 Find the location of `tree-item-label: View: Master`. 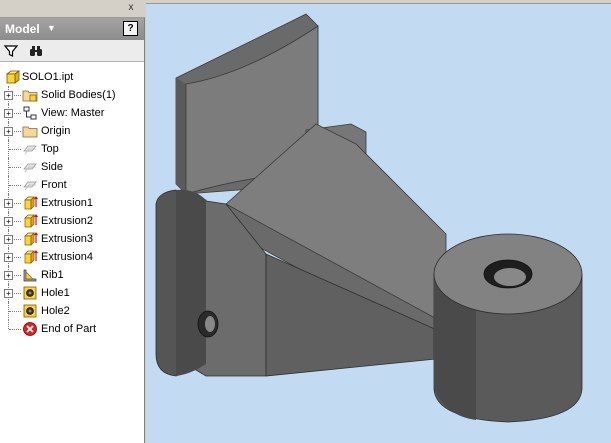

tree-item-label: View: Master is located at coordinates (73, 113).